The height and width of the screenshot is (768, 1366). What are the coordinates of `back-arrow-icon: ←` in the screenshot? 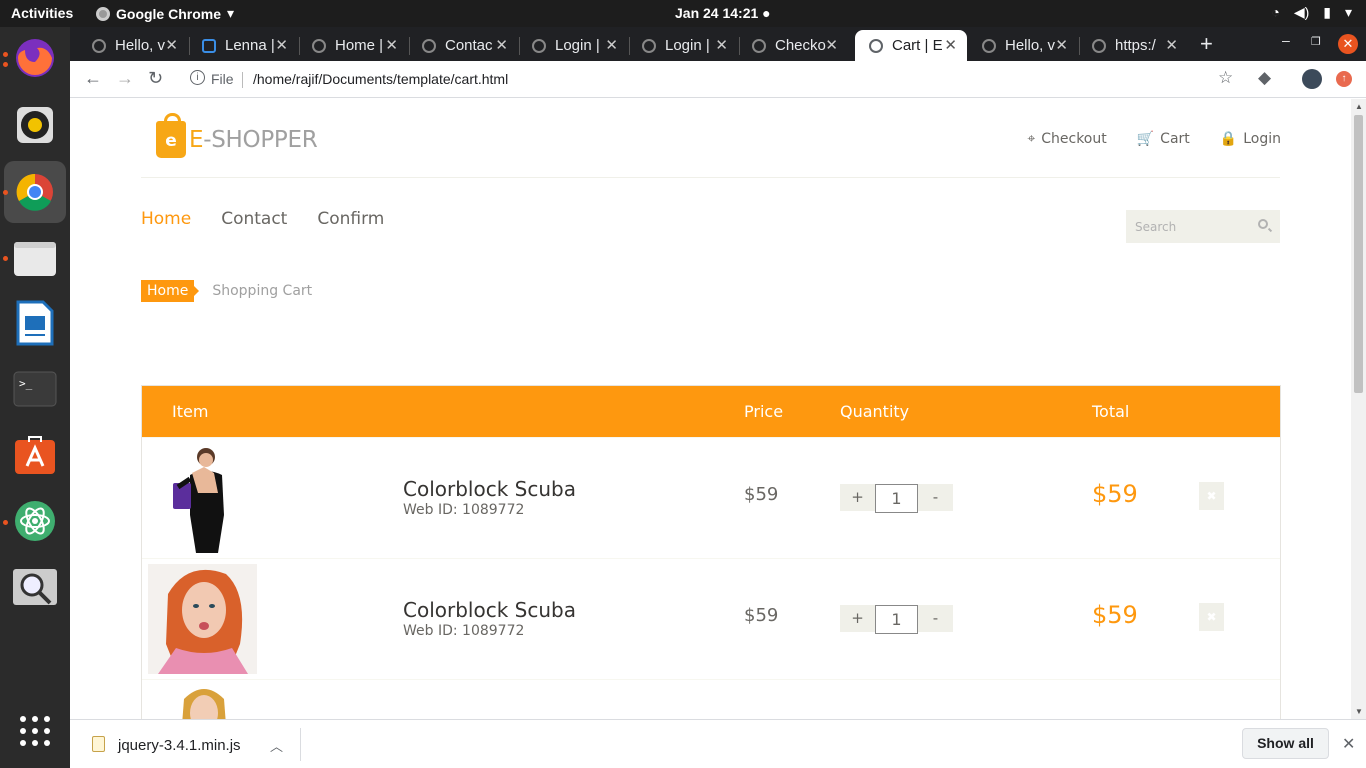 It's located at (93, 78).